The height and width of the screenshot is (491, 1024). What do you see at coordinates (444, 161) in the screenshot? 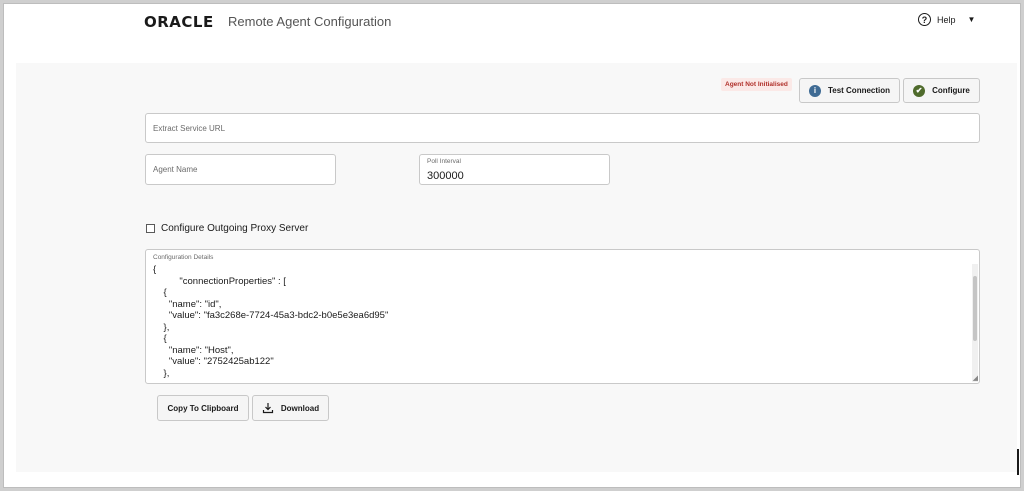
I see `poll-interval-label: Poll Interval` at bounding box center [444, 161].